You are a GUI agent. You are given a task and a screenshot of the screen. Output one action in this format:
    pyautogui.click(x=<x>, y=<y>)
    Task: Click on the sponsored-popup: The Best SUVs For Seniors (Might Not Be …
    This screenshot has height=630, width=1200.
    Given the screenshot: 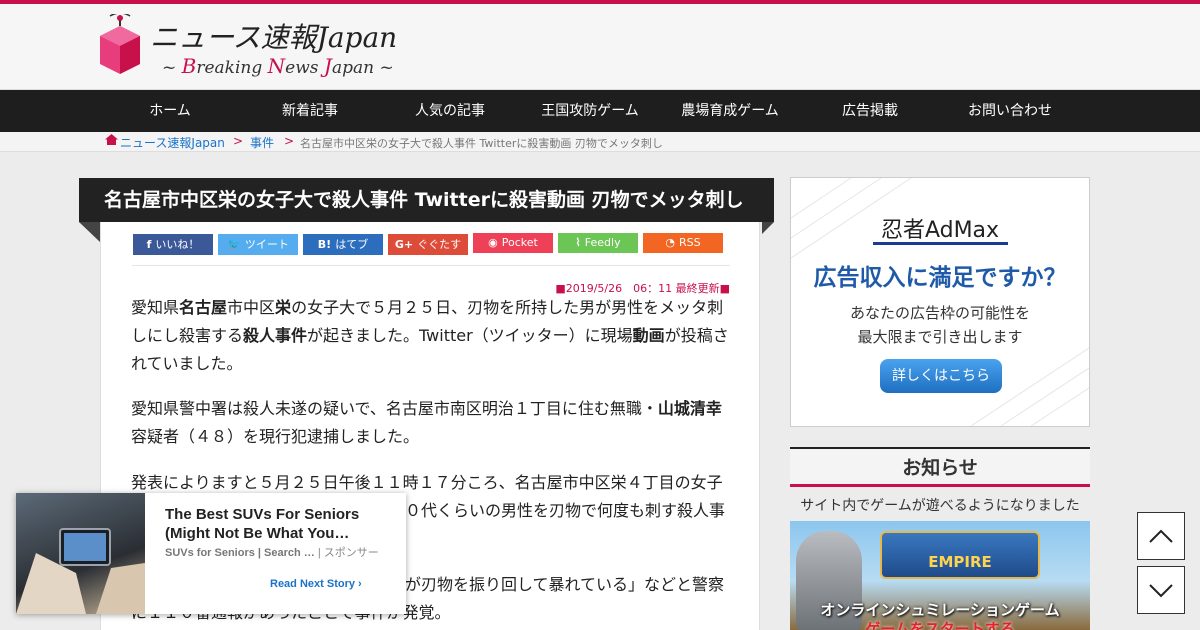 What is the action you would take?
    pyautogui.click(x=211, y=553)
    